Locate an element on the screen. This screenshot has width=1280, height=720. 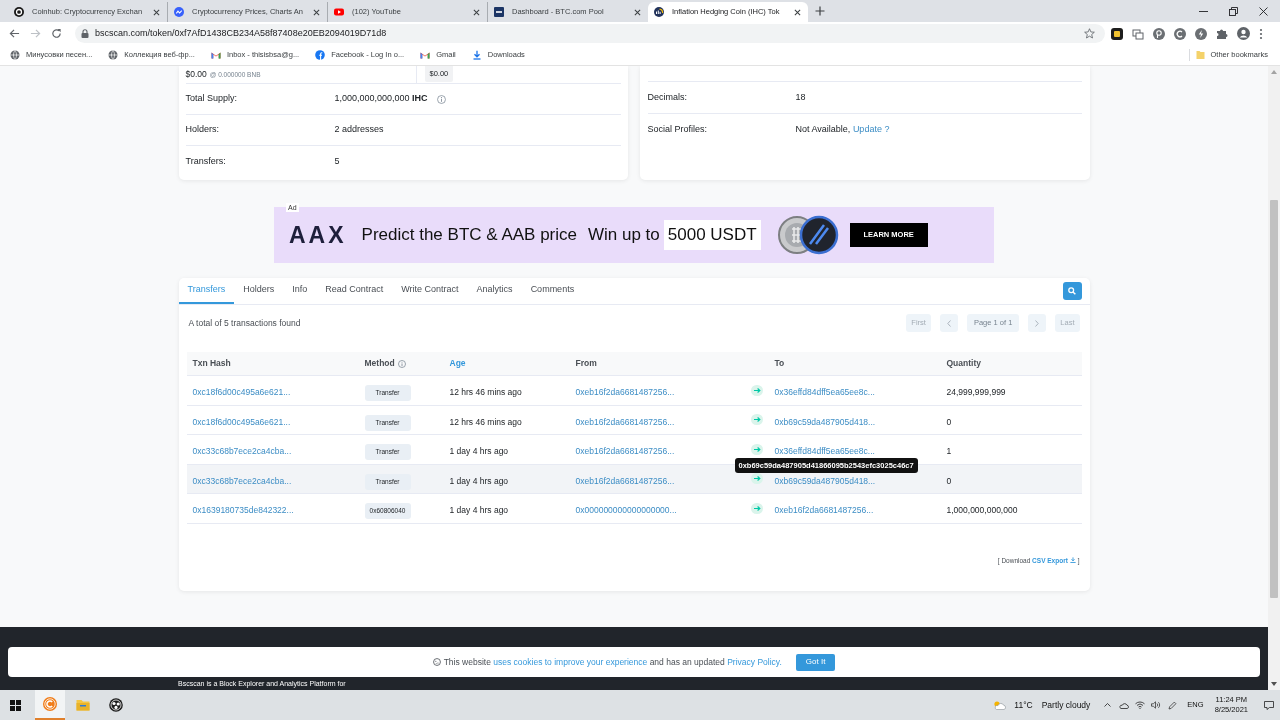
cloud-sun-icon is located at coordinates (1000, 705).